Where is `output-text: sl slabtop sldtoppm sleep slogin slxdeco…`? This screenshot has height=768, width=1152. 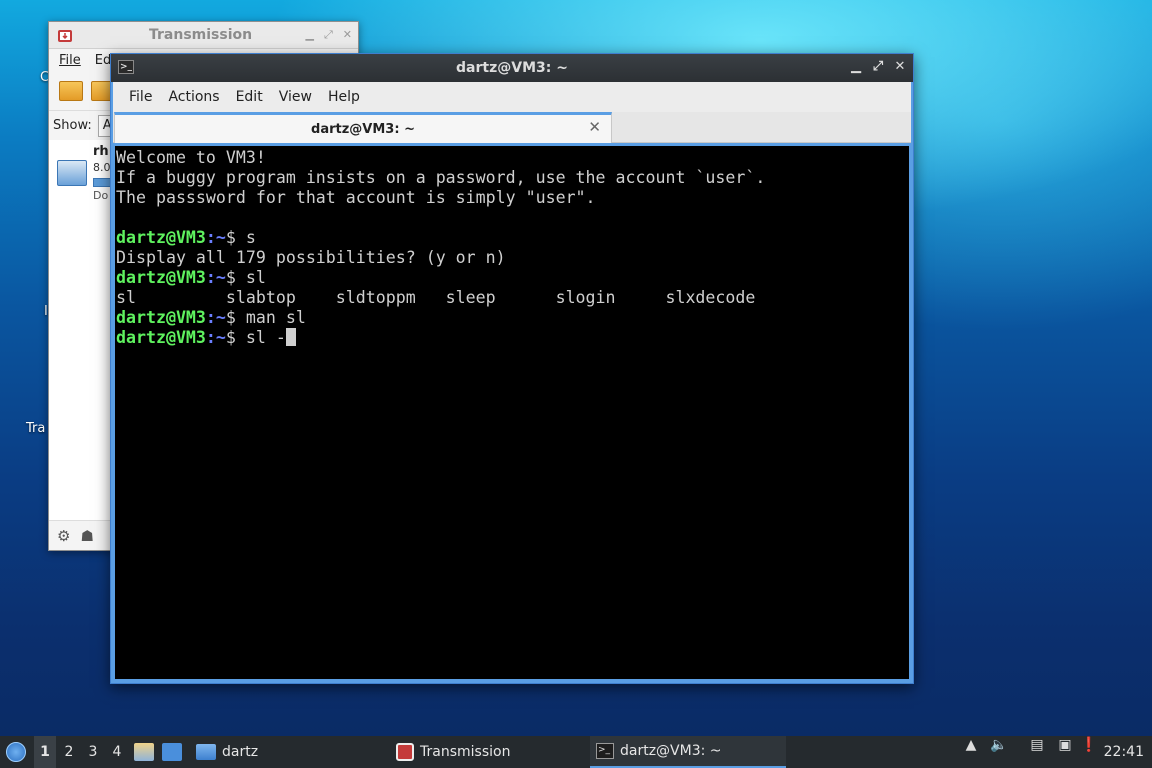 output-text: sl slabtop sldtoppm sleep slogin slxdeco… is located at coordinates (436, 297).